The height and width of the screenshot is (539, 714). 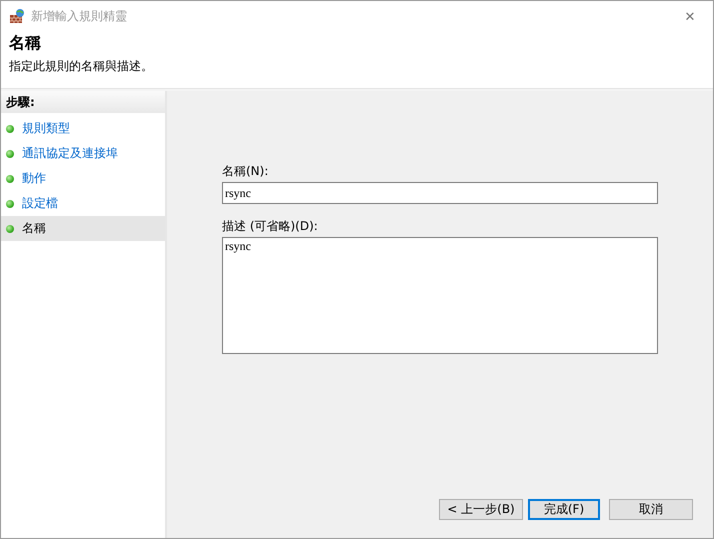 I want to click on close-button: ✕, so click(x=690, y=16).